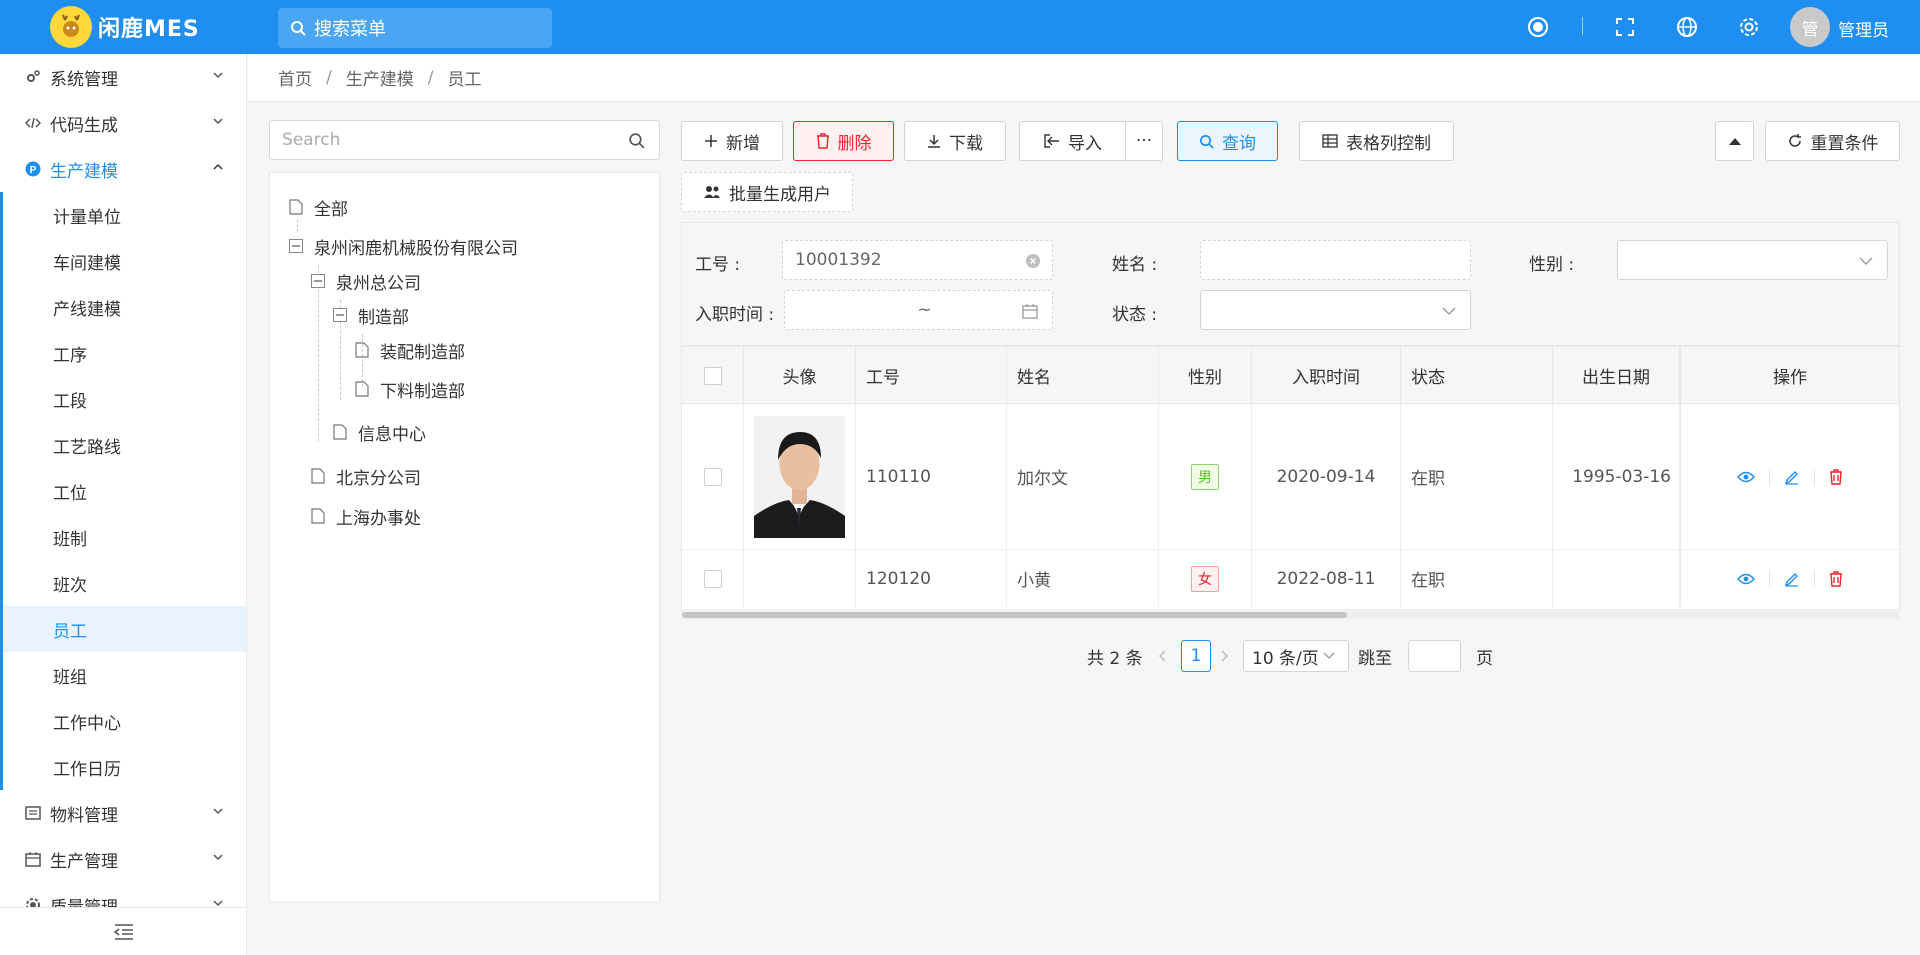  What do you see at coordinates (1072, 141) in the screenshot?
I see `import-button: 导入` at bounding box center [1072, 141].